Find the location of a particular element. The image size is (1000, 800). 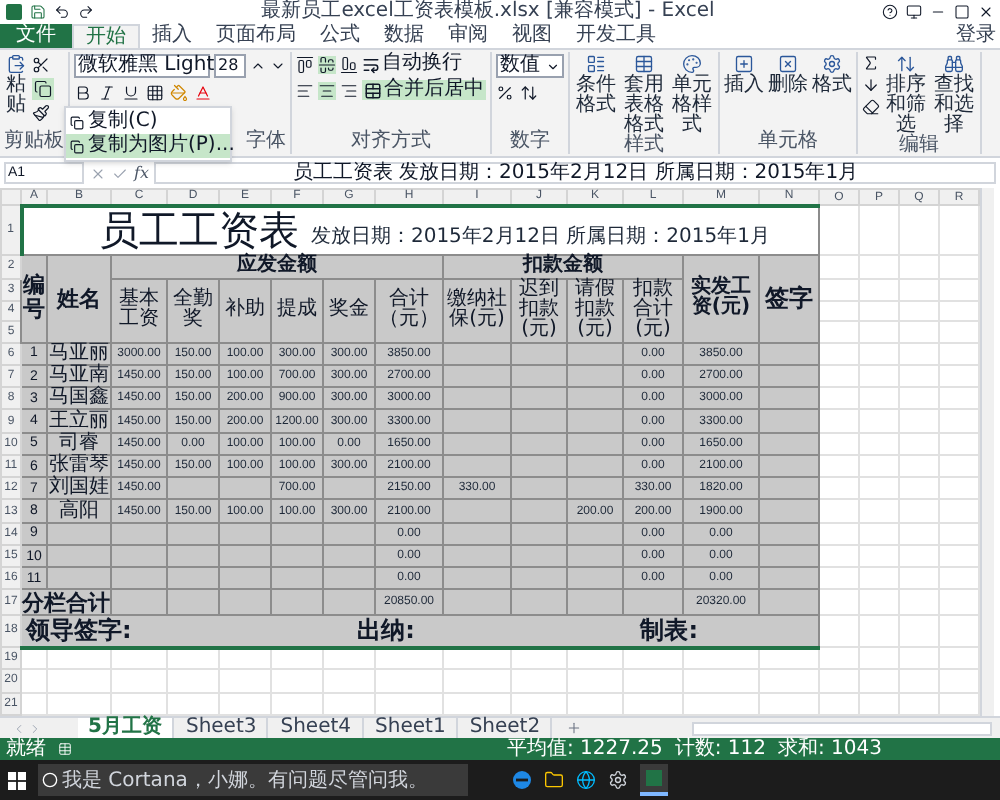

decrease-font-icon is located at coordinates (278, 66).